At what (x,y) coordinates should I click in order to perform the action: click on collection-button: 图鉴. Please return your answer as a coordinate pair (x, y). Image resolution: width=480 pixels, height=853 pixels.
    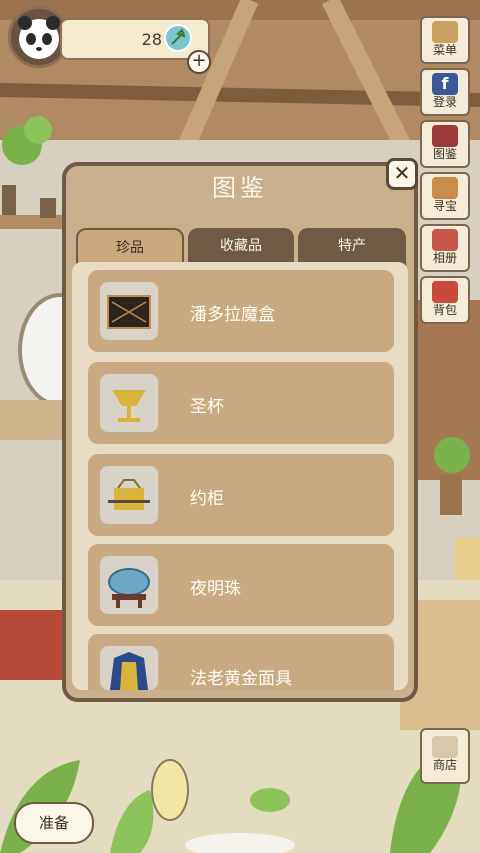
    Looking at the image, I should click on (445, 144).